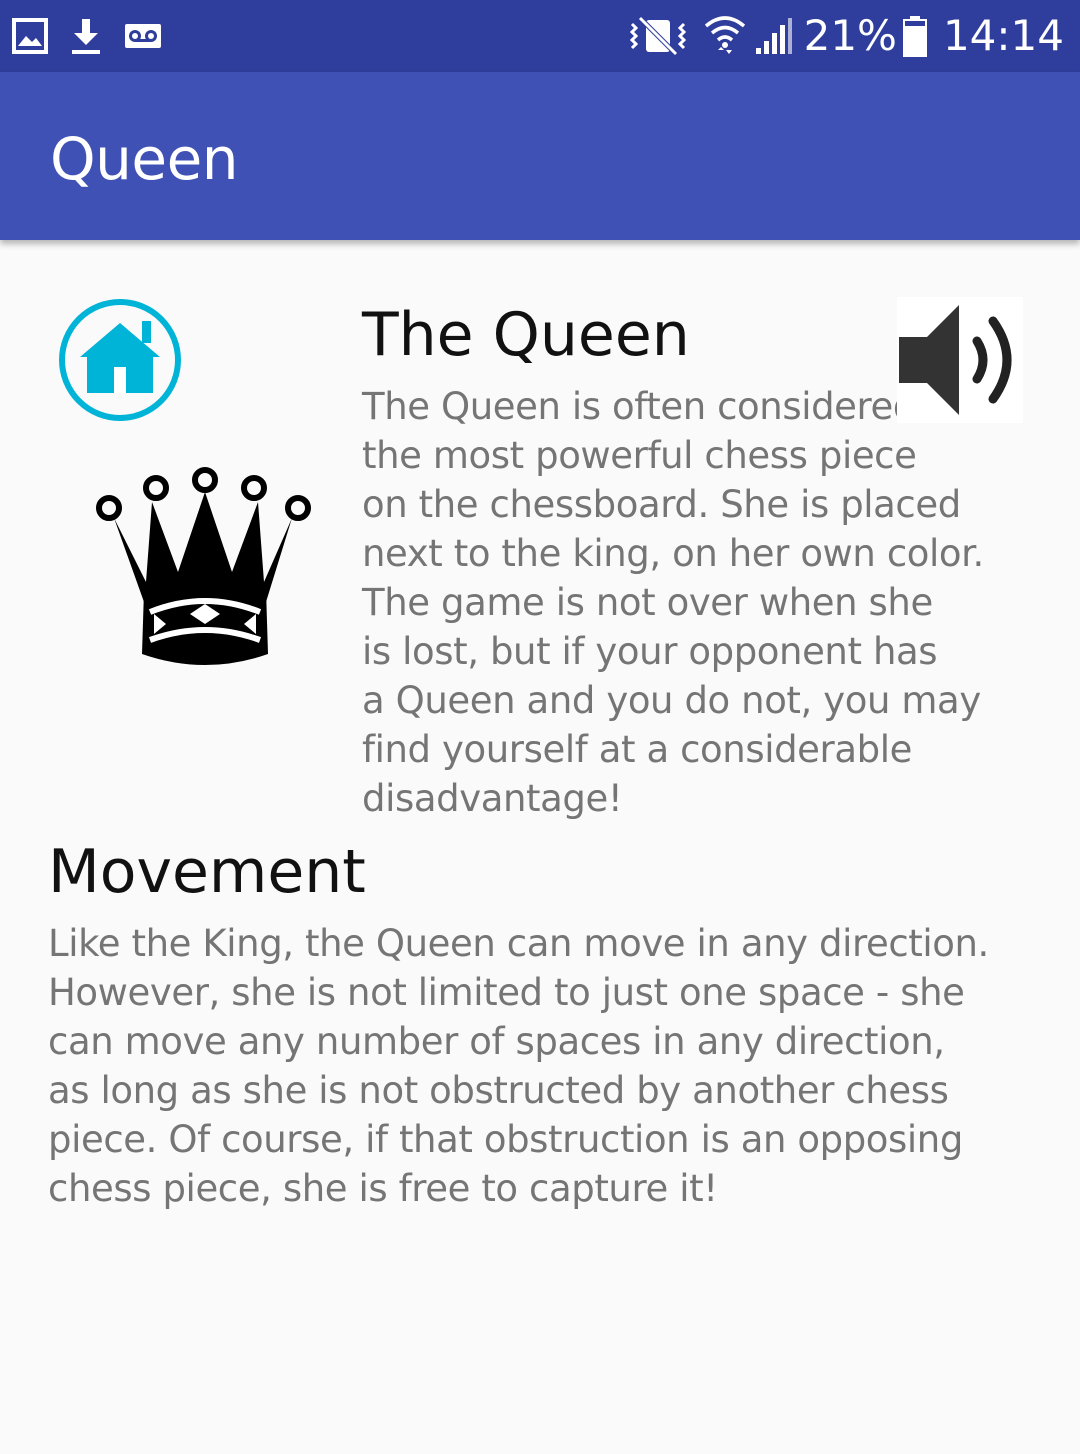 The height and width of the screenshot is (1454, 1080). I want to click on battery-percent: 21%, so click(850, 35).